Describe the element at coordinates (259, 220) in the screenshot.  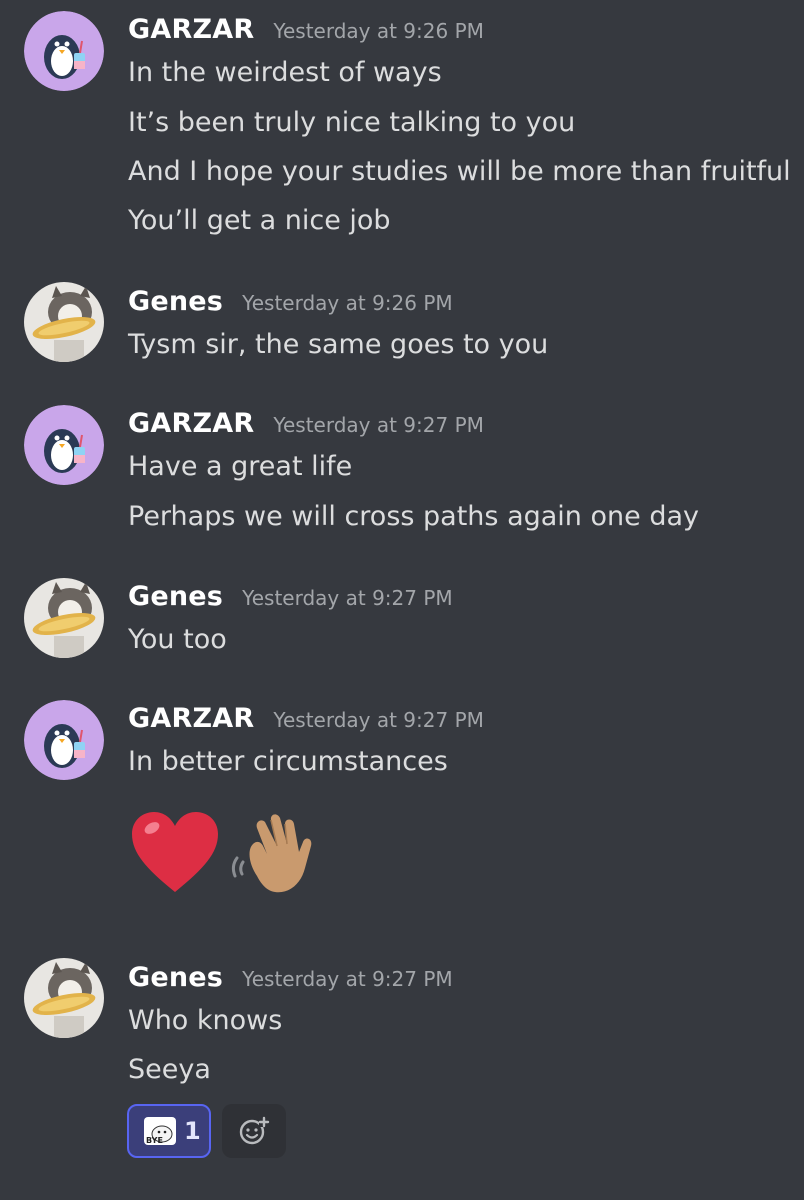
I see `message-text: You’ll get a nice job` at that location.